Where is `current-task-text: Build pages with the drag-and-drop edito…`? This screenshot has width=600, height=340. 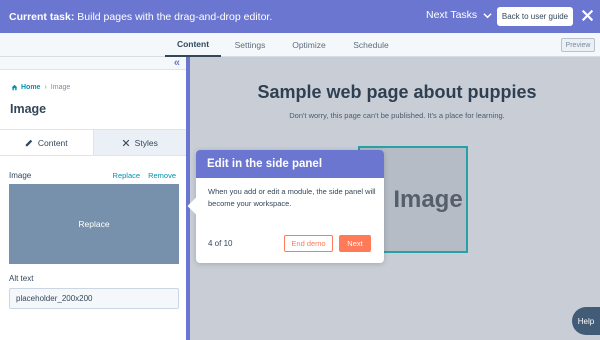 current-task-text: Build pages with the drag-and-drop edito… is located at coordinates (175, 16).